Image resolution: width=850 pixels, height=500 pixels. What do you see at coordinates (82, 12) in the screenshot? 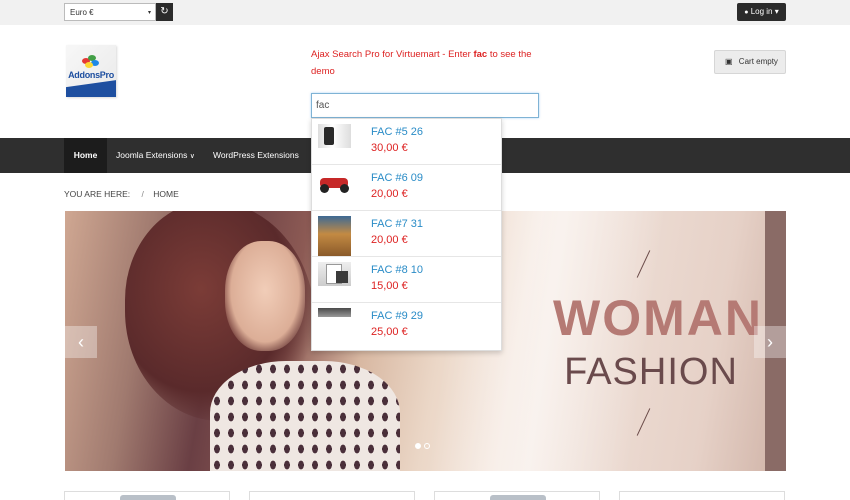
I see `currency-value: Euro €` at bounding box center [82, 12].